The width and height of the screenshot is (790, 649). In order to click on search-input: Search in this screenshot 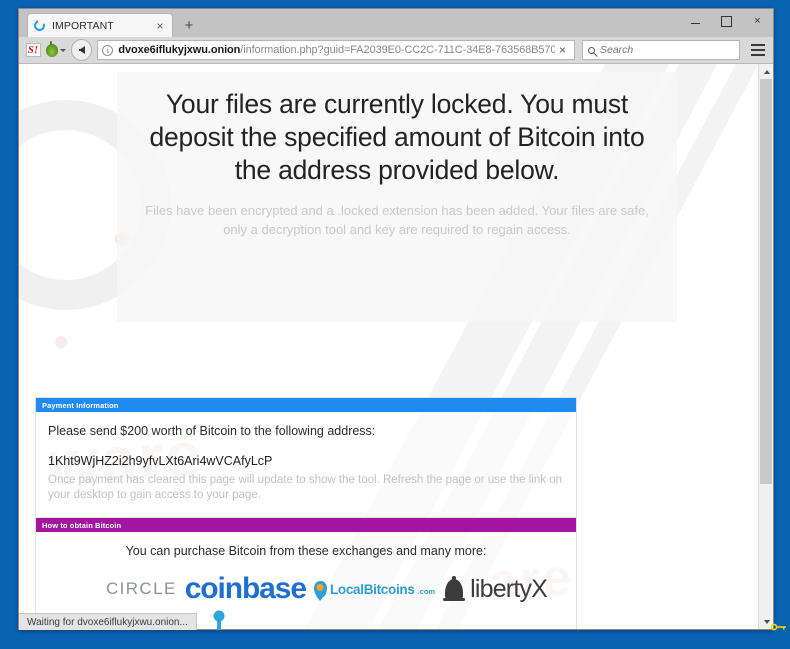, I will do `click(661, 50)`.